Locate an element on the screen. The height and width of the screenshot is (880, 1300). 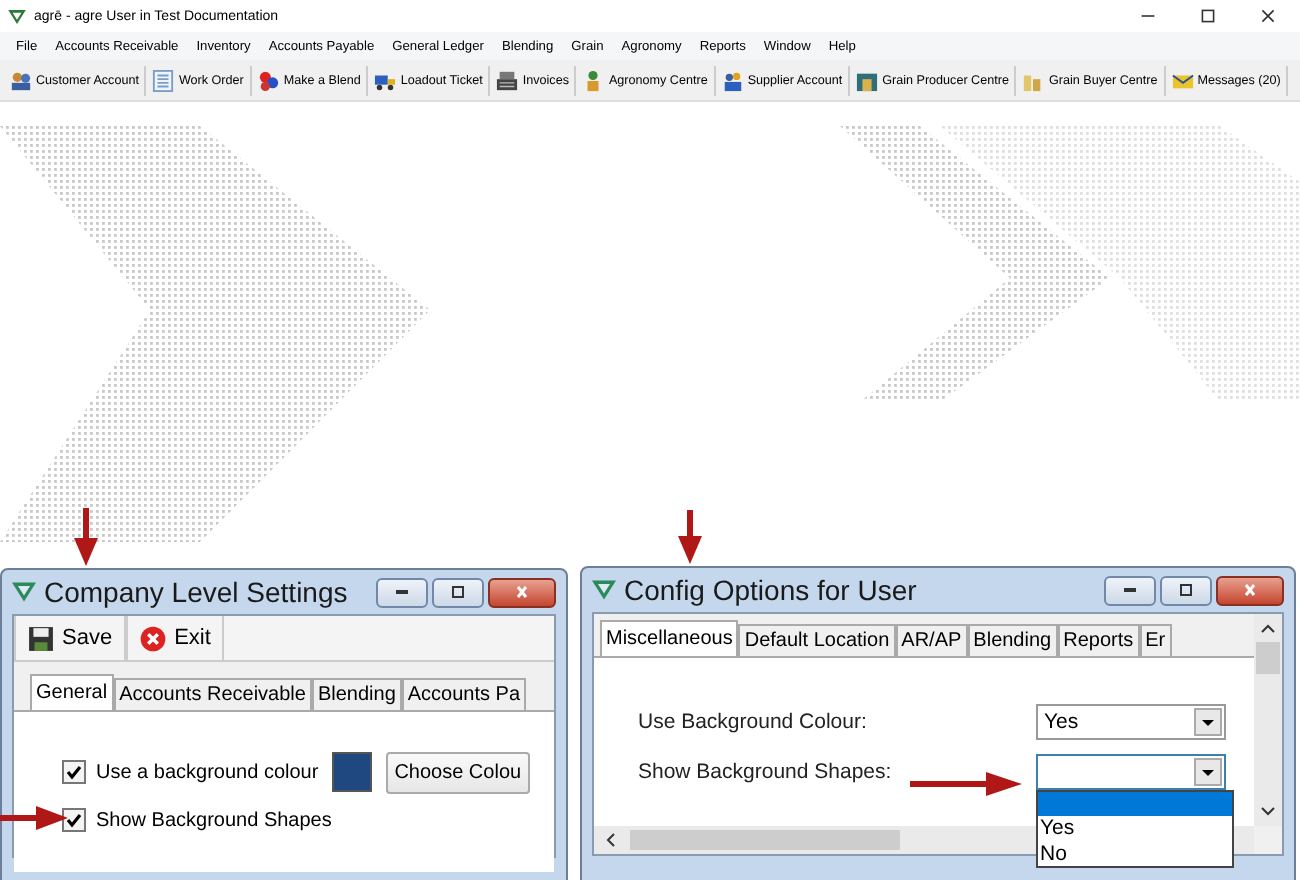
tab: Accounts Receivable is located at coordinates (212, 694).